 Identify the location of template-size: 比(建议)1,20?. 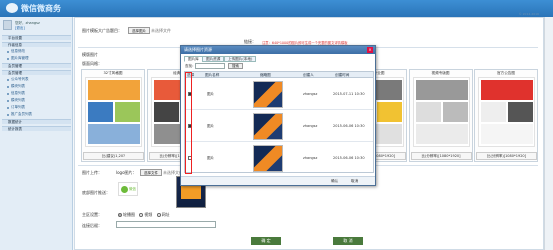
(113, 156).